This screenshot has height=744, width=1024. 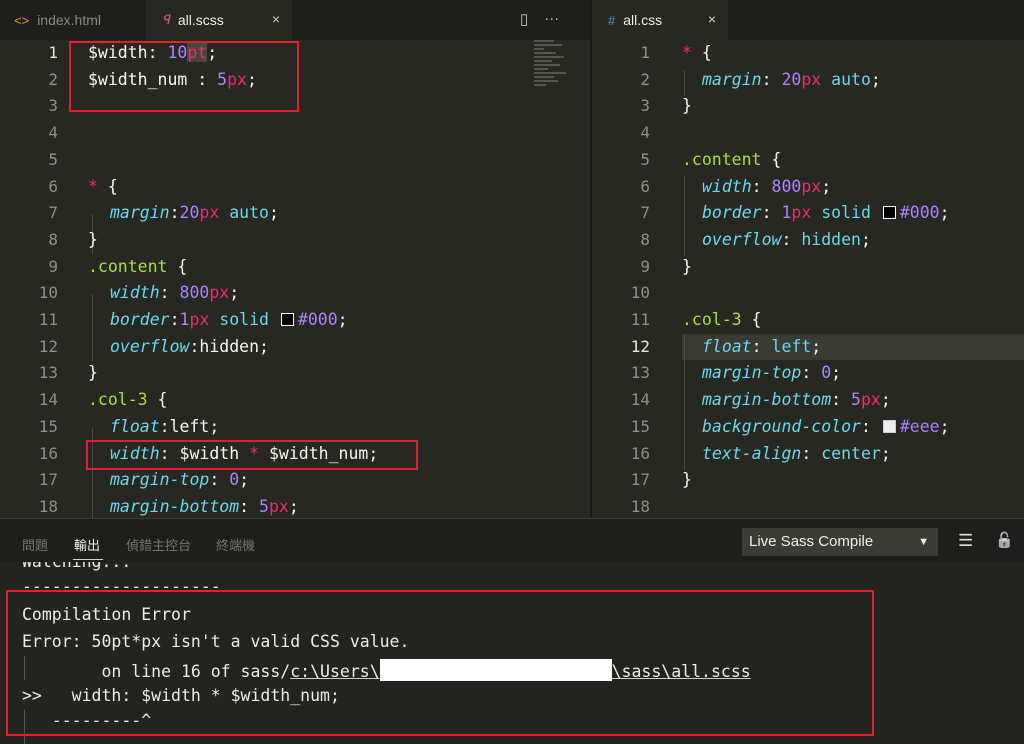 I want to click on code-line: overflow: hidden;, so click(x=786, y=239).